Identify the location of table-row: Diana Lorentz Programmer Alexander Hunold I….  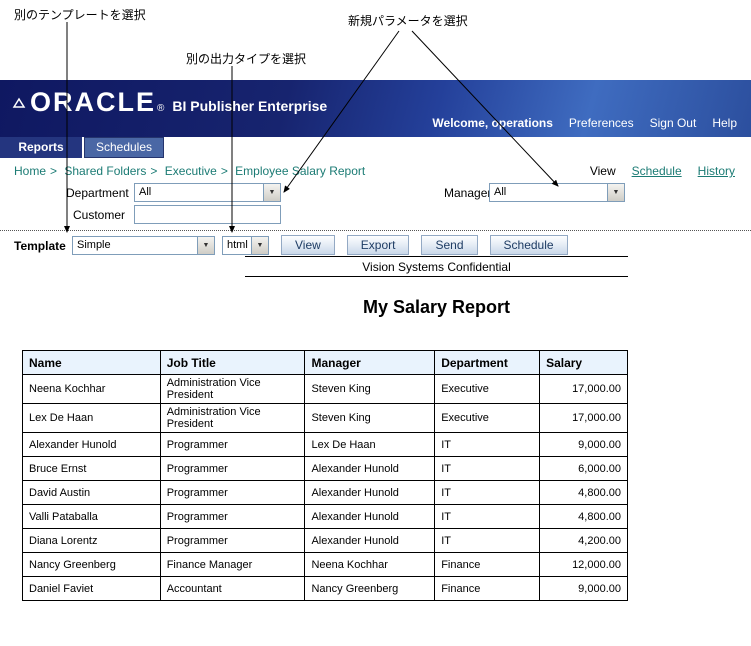
(325, 540).